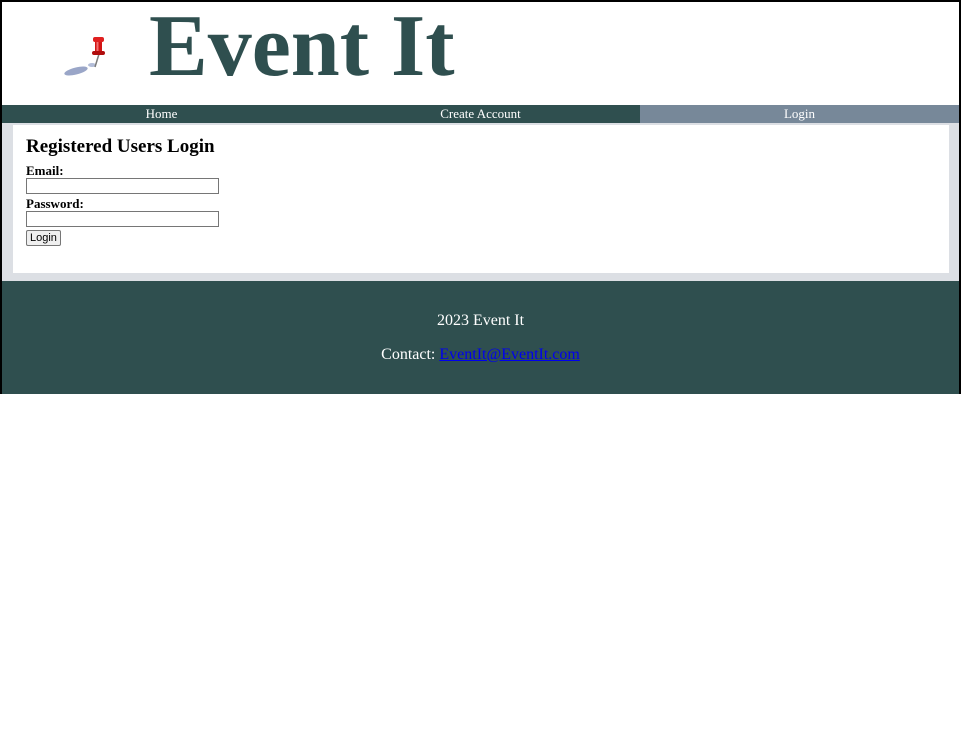 The image size is (965, 740). Describe the element at coordinates (161, 114) in the screenshot. I see `nav-home: Home` at that location.